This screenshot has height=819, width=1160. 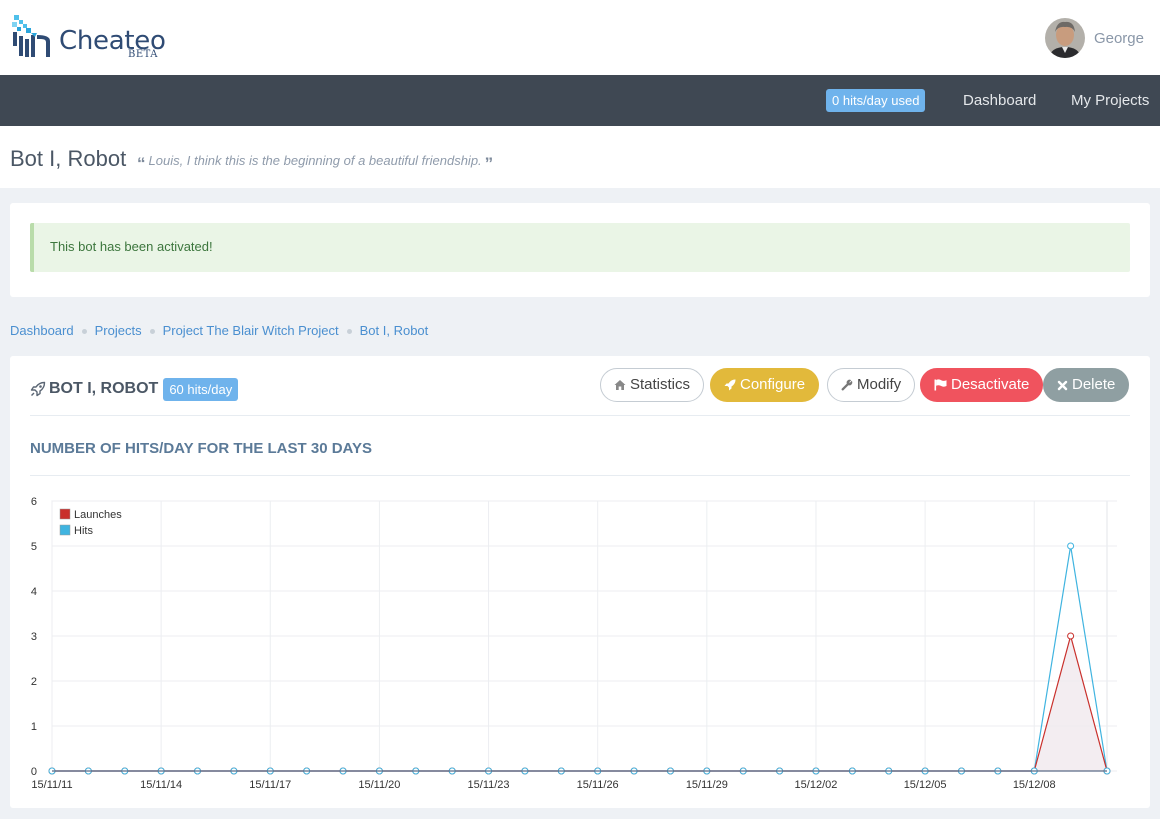 What do you see at coordinates (1071, 546) in the screenshot?
I see `data-point-hits` at bounding box center [1071, 546].